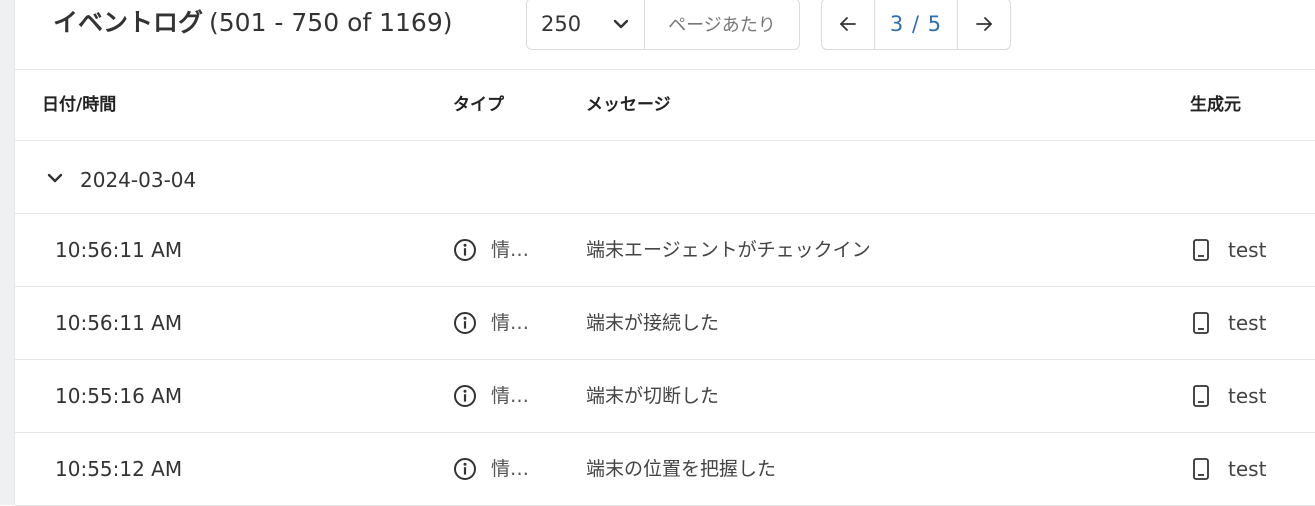 This screenshot has width=1315, height=506. I want to click on column-header-type: タイプ, so click(478, 105).